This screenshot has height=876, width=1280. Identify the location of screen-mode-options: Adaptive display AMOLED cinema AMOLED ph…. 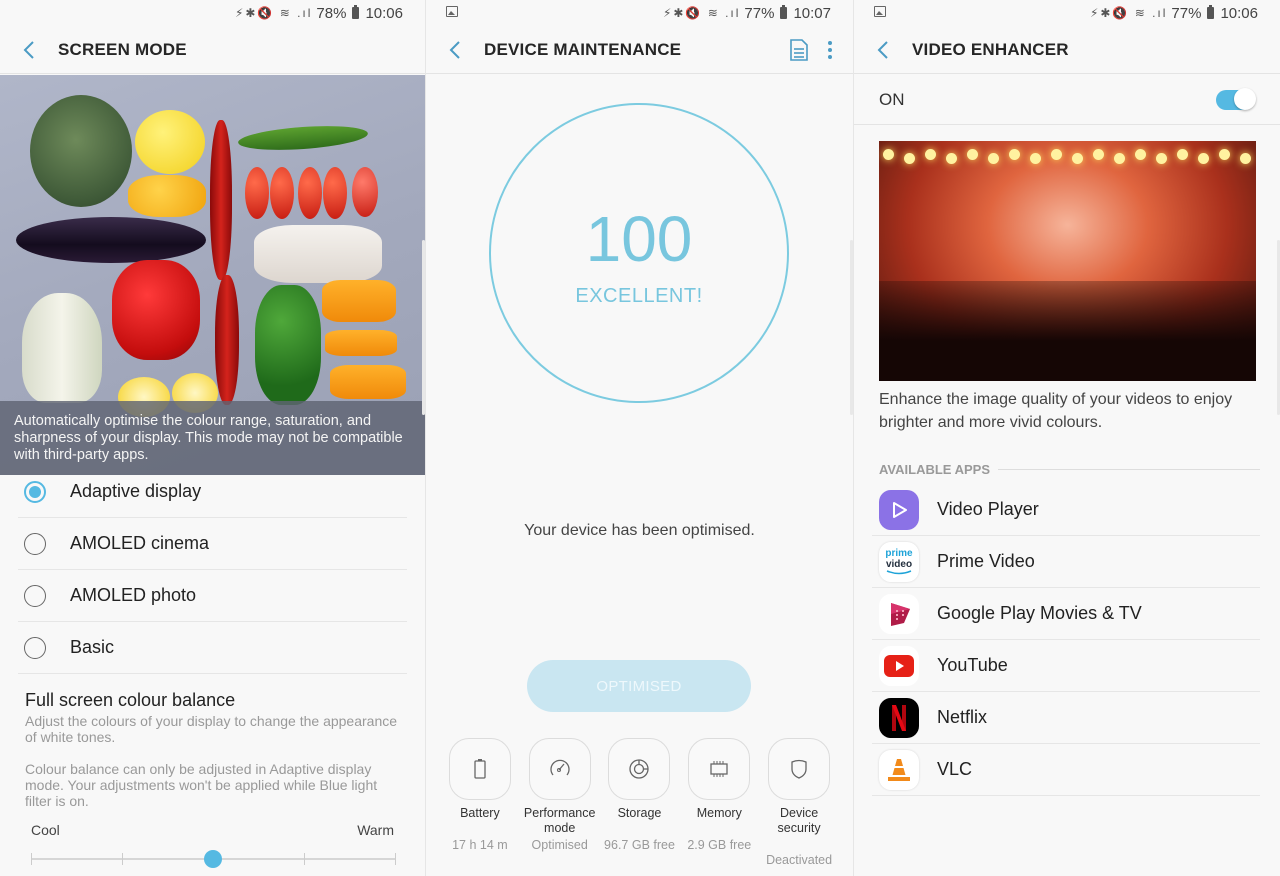
(212, 570).